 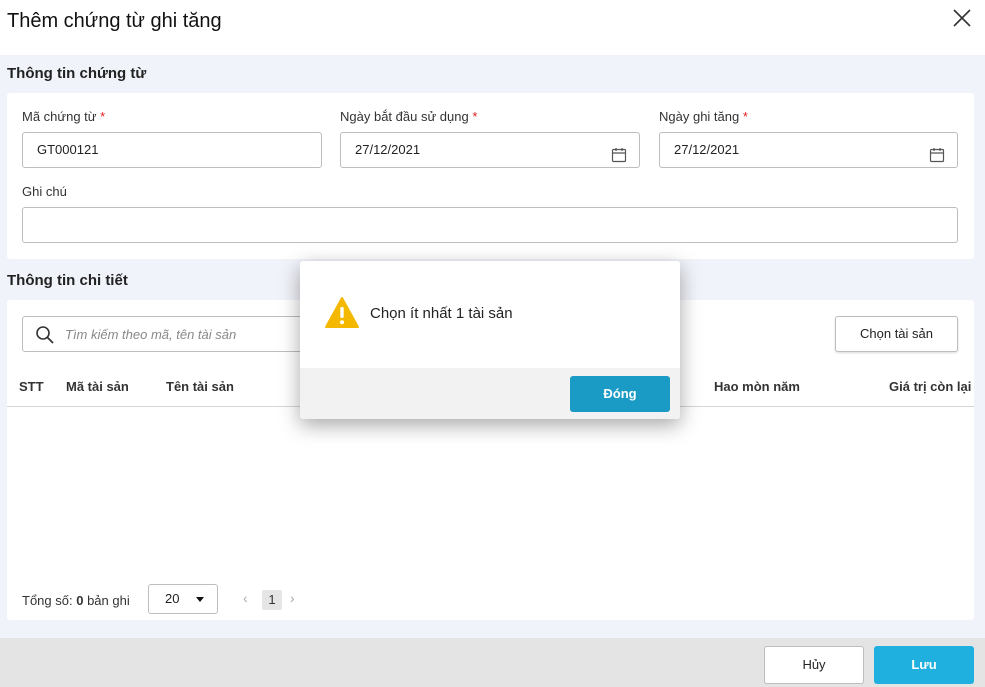 I want to click on choose-asset-button: Chọn tài sản, so click(x=896, y=334).